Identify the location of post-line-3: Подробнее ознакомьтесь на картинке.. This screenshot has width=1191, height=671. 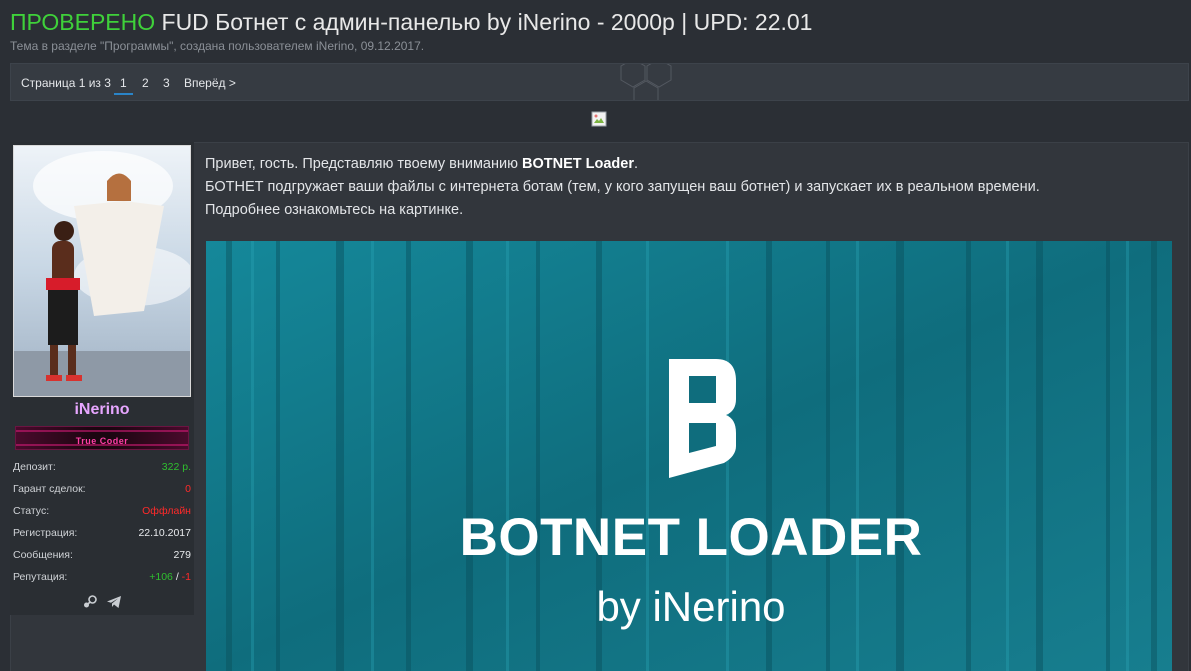
(334, 210).